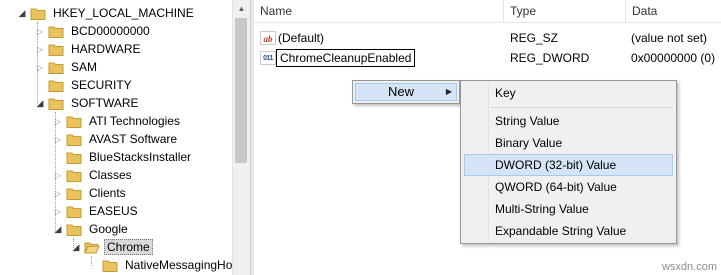  Describe the element at coordinates (108, 229) in the screenshot. I see `tree-item-label: Google` at that location.